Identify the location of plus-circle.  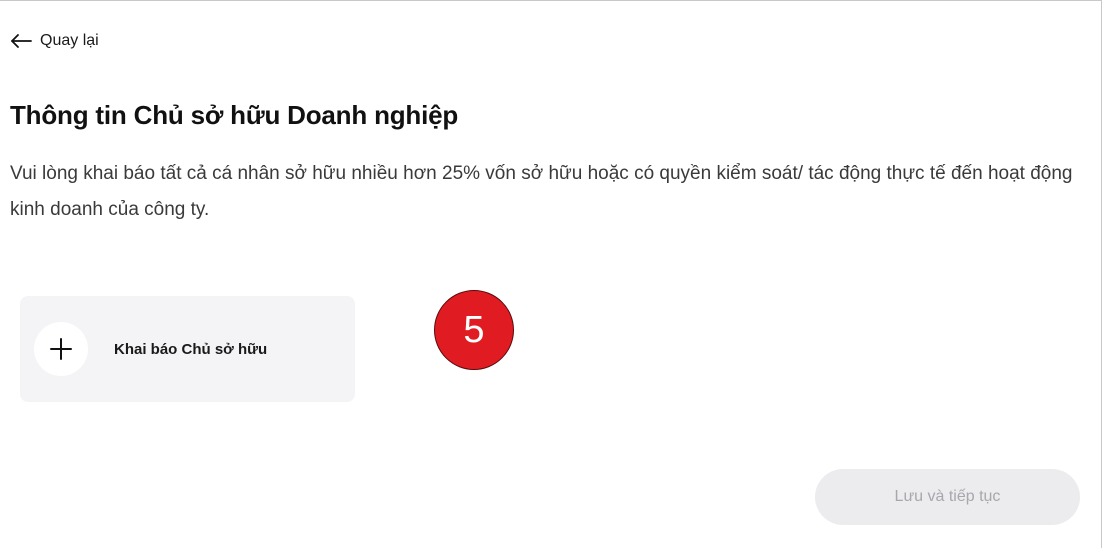
(61, 349).